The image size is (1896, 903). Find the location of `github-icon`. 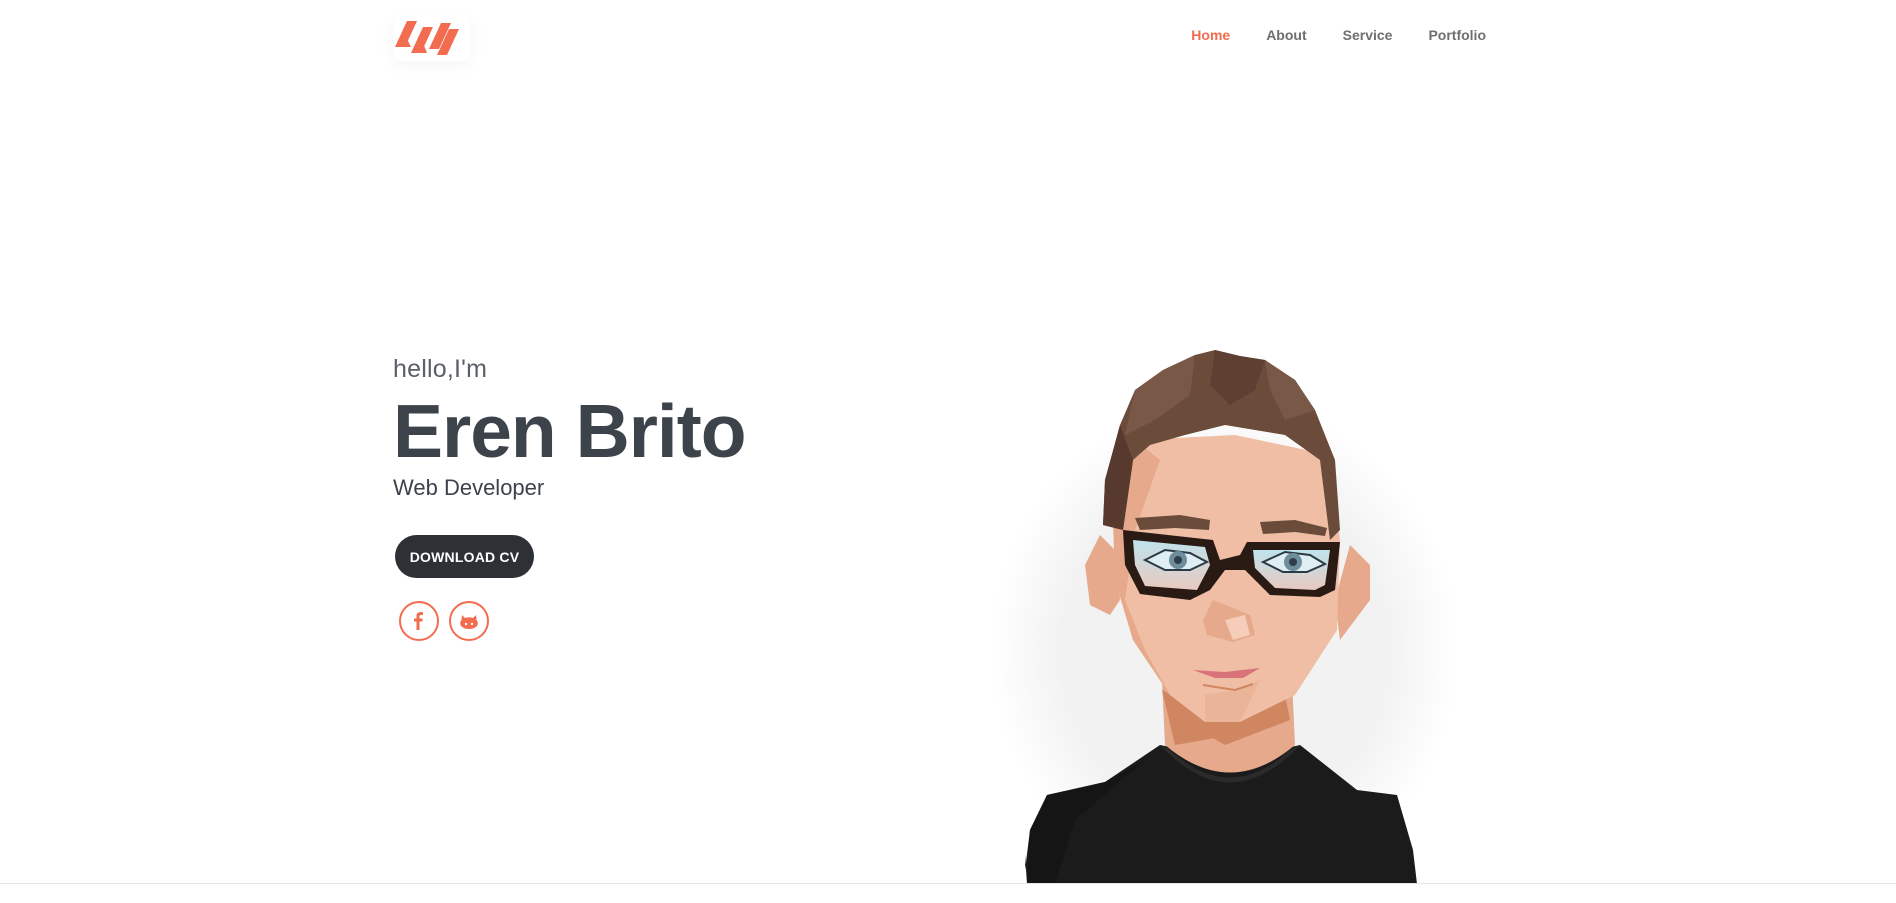

github-icon is located at coordinates (469, 622).